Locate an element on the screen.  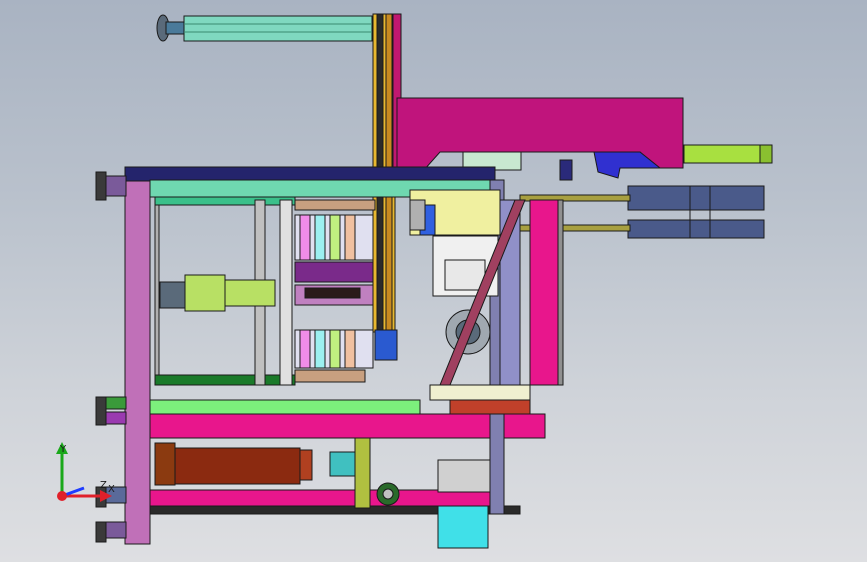
triad-origin is located at coordinates (62, 496).